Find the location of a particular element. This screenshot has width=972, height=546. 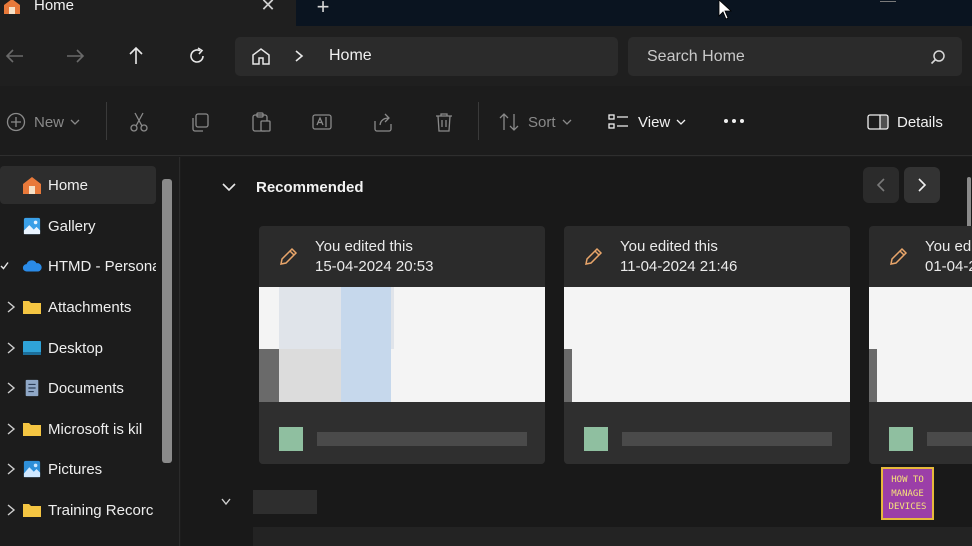

plus-circle-icon is located at coordinates (16, 122).